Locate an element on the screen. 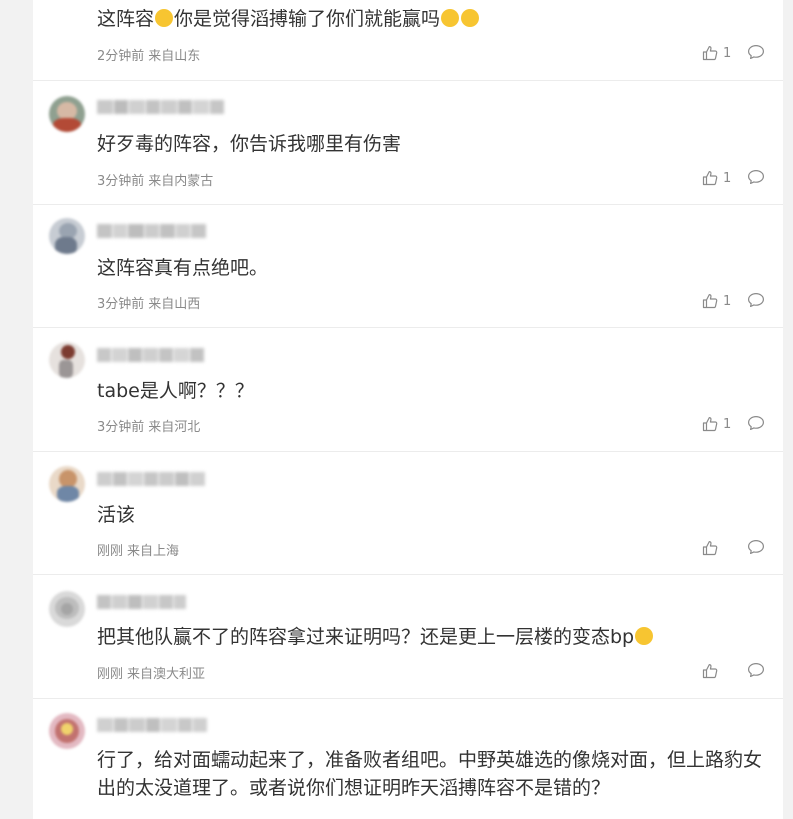  comment-location: 来自山西 is located at coordinates (174, 304).